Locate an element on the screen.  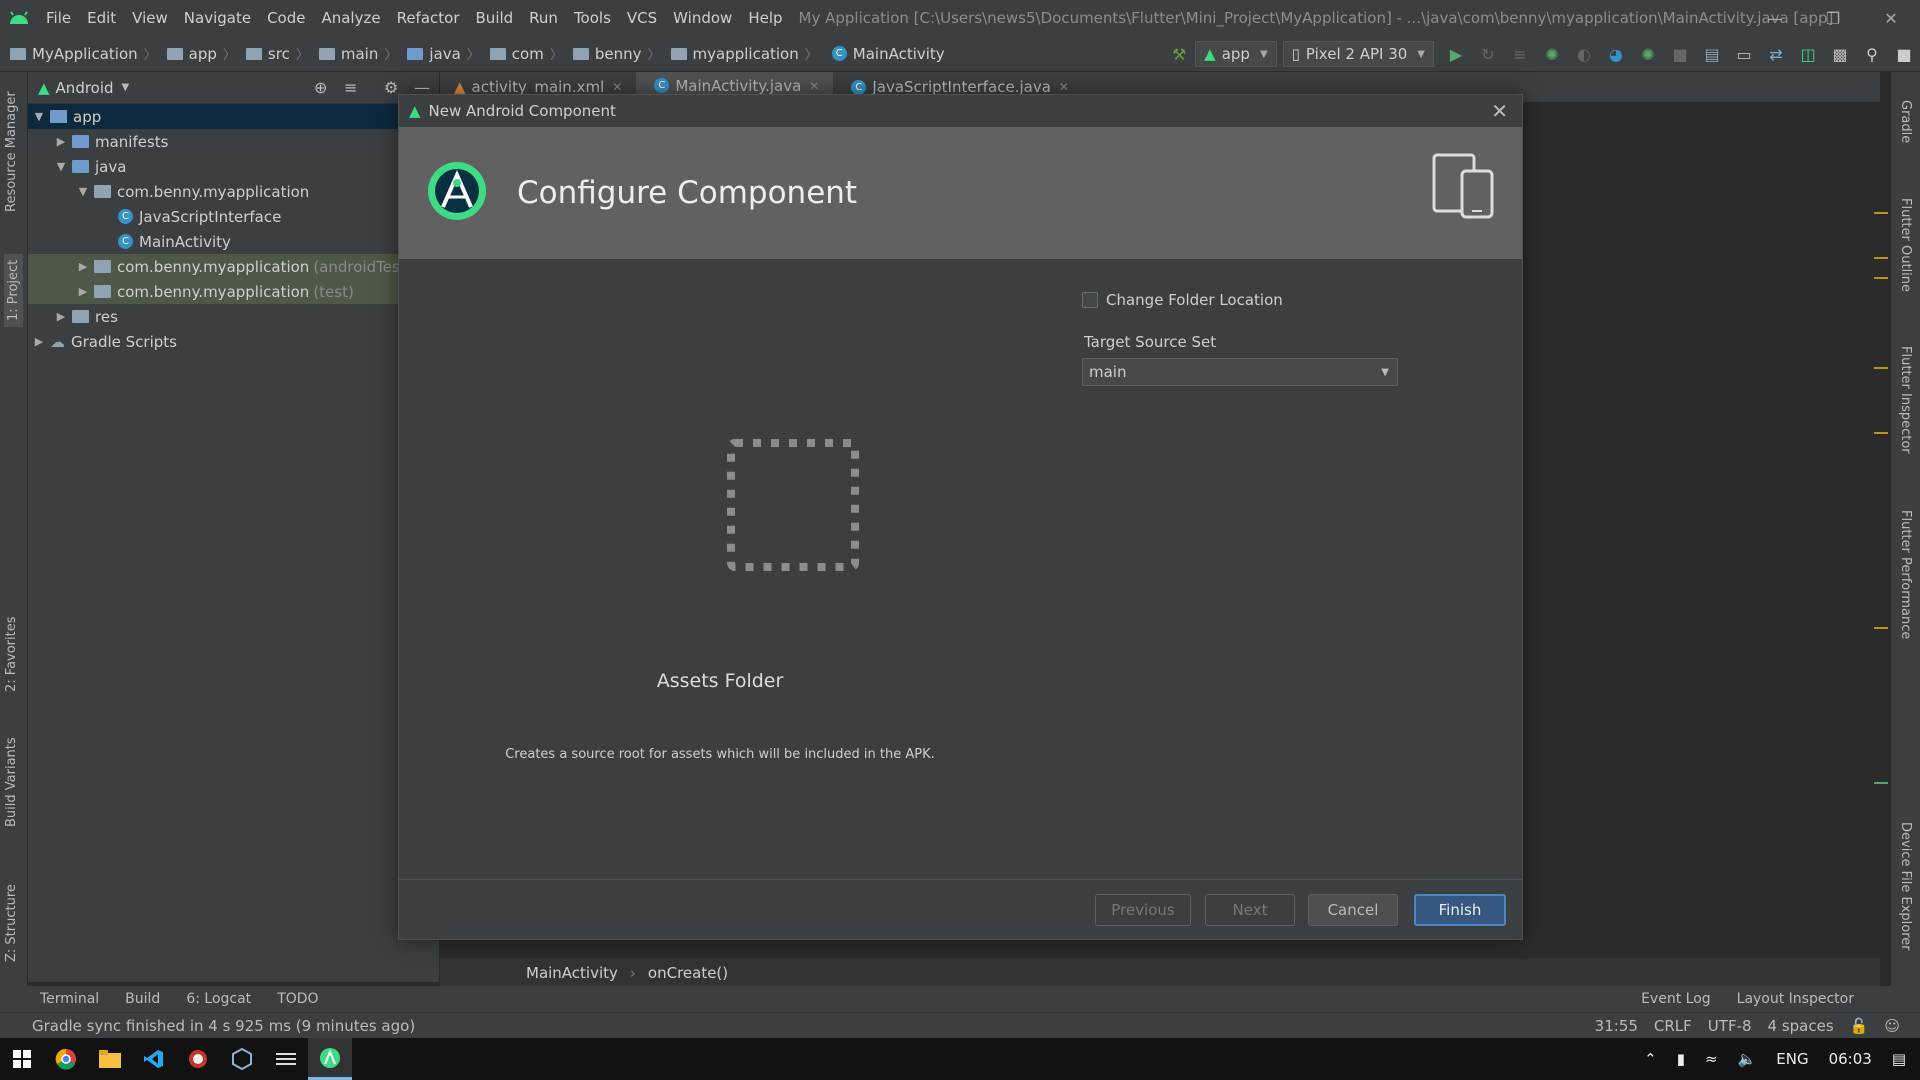
menu-window: Window is located at coordinates (702, 18).